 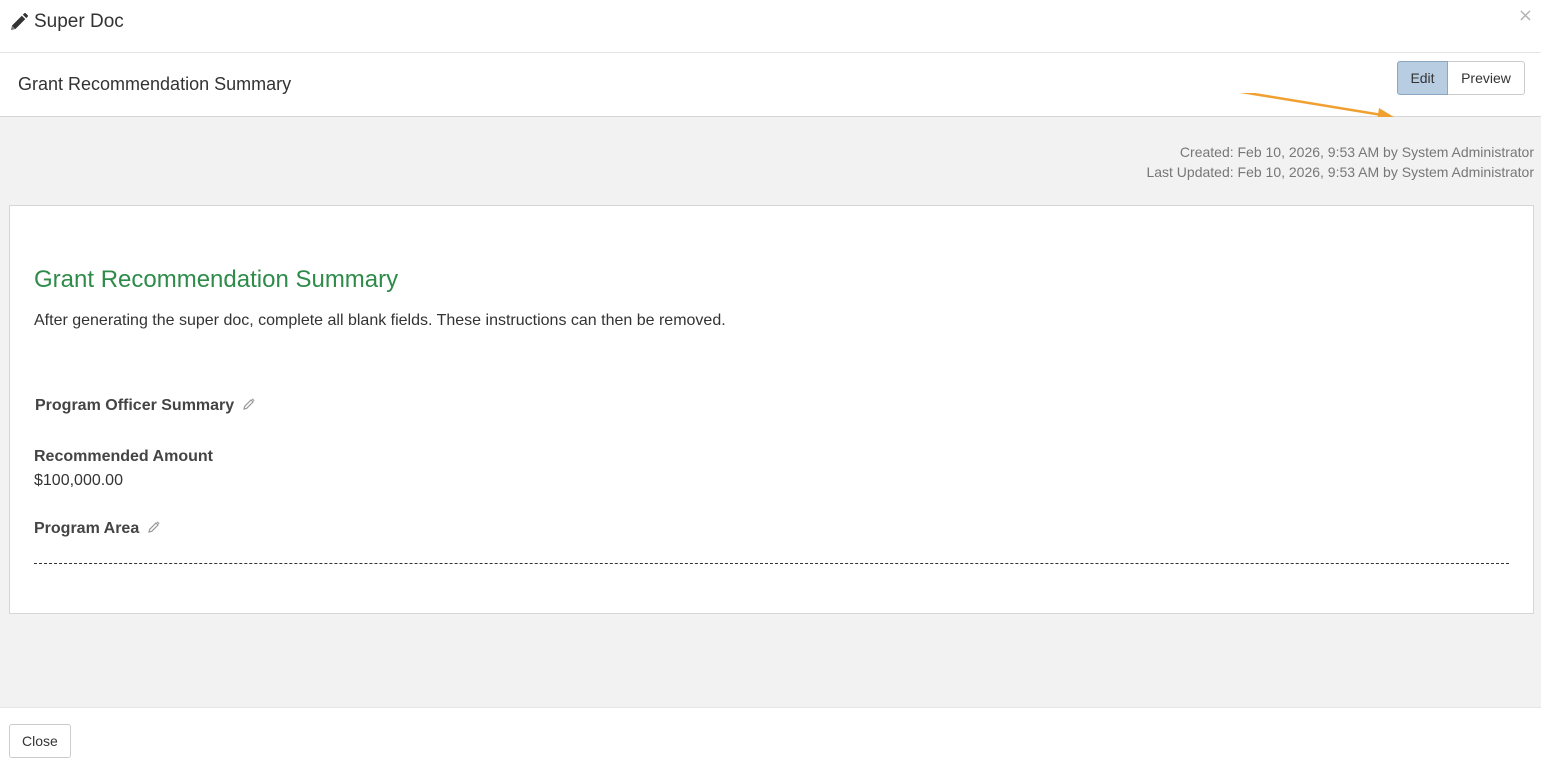 What do you see at coordinates (135, 405) in the screenshot?
I see `field-label: Program Officer Summary` at bounding box center [135, 405].